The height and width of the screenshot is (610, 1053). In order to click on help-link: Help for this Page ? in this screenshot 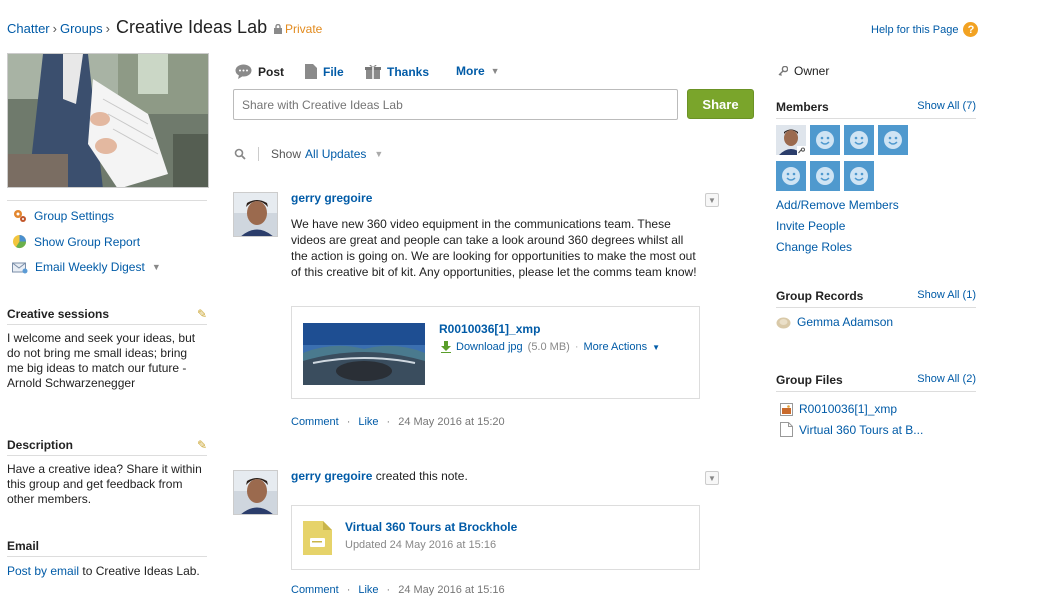, I will do `click(925, 29)`.